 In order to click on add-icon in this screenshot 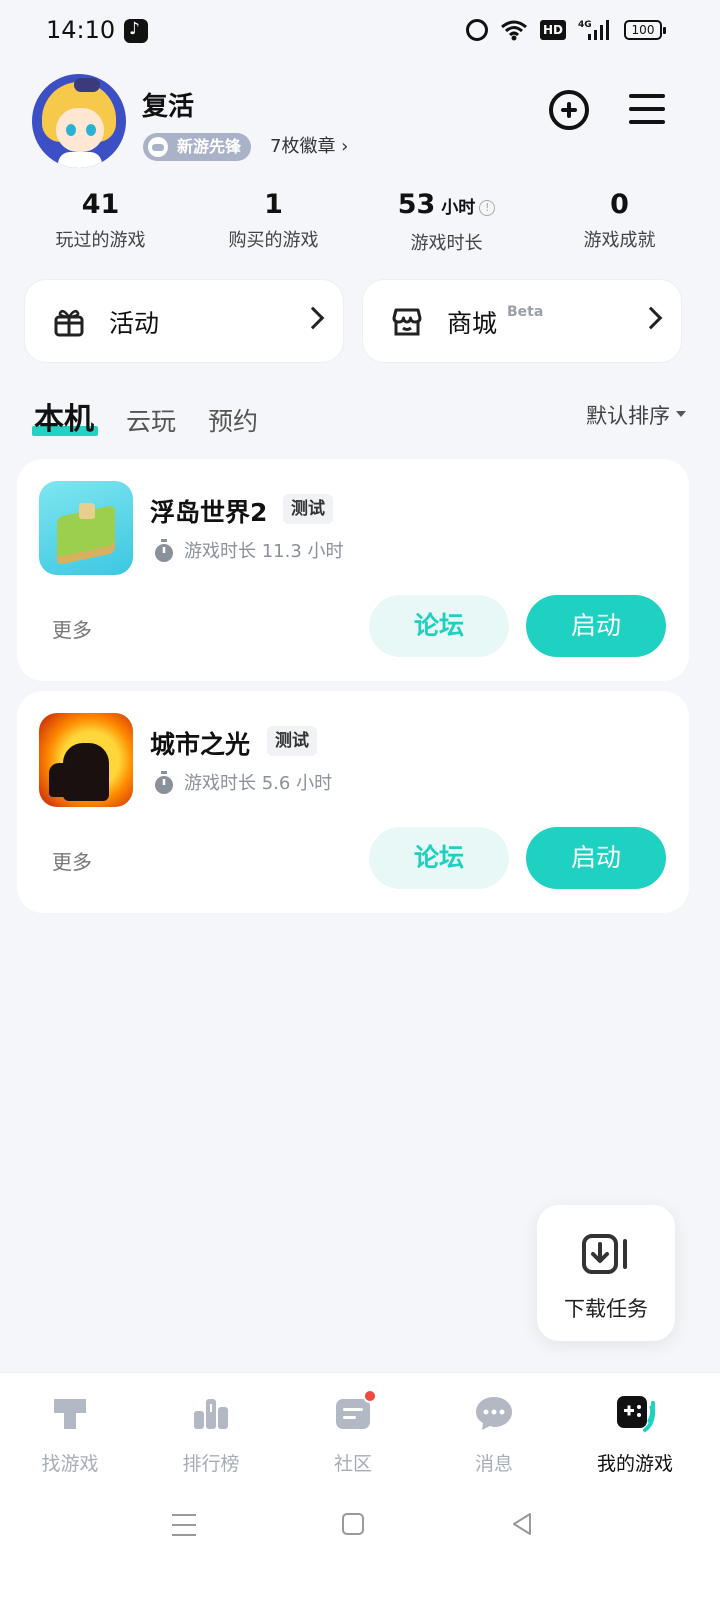, I will do `click(569, 110)`.